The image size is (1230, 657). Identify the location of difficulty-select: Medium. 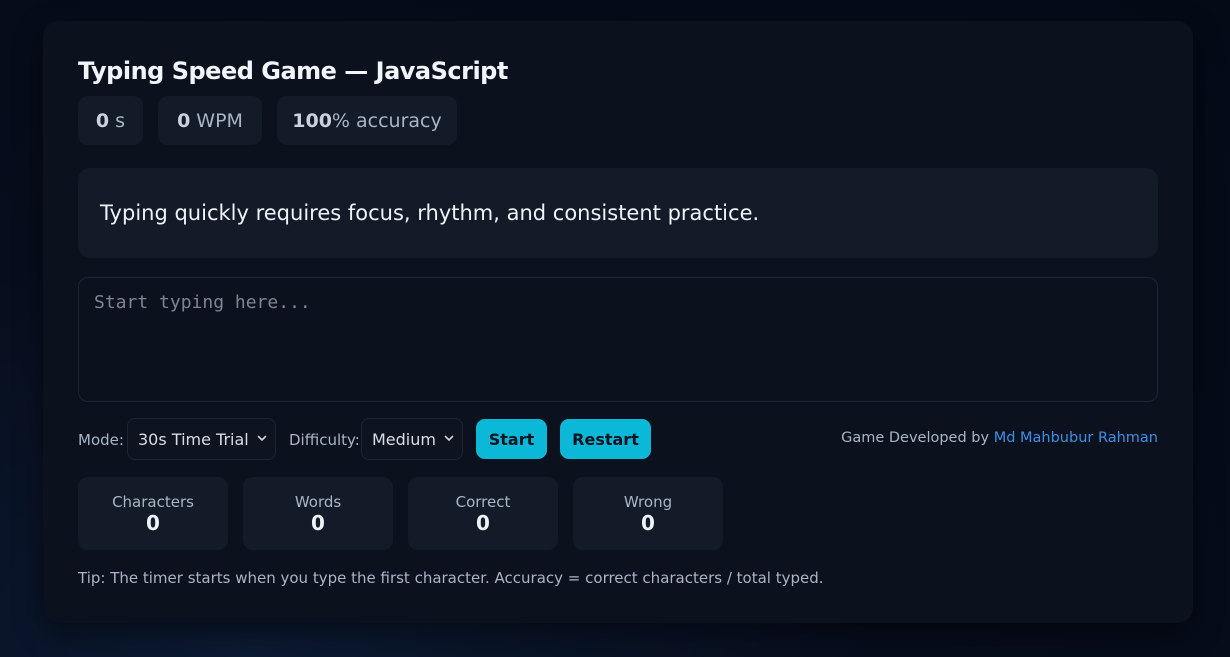
(412, 439).